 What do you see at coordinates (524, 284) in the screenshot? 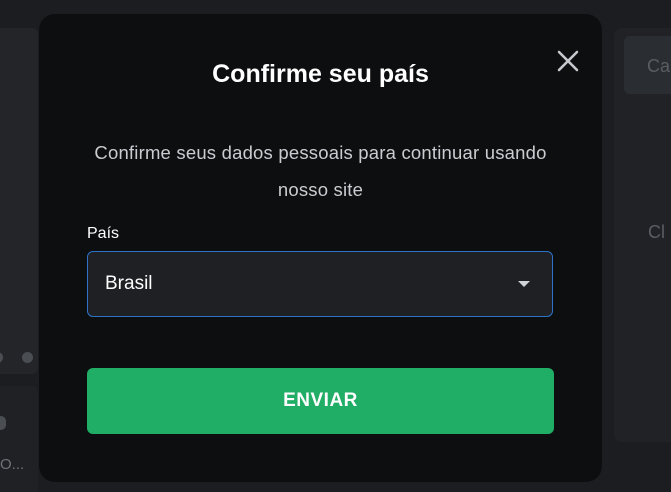
I see `chevron-down-icon` at bounding box center [524, 284].